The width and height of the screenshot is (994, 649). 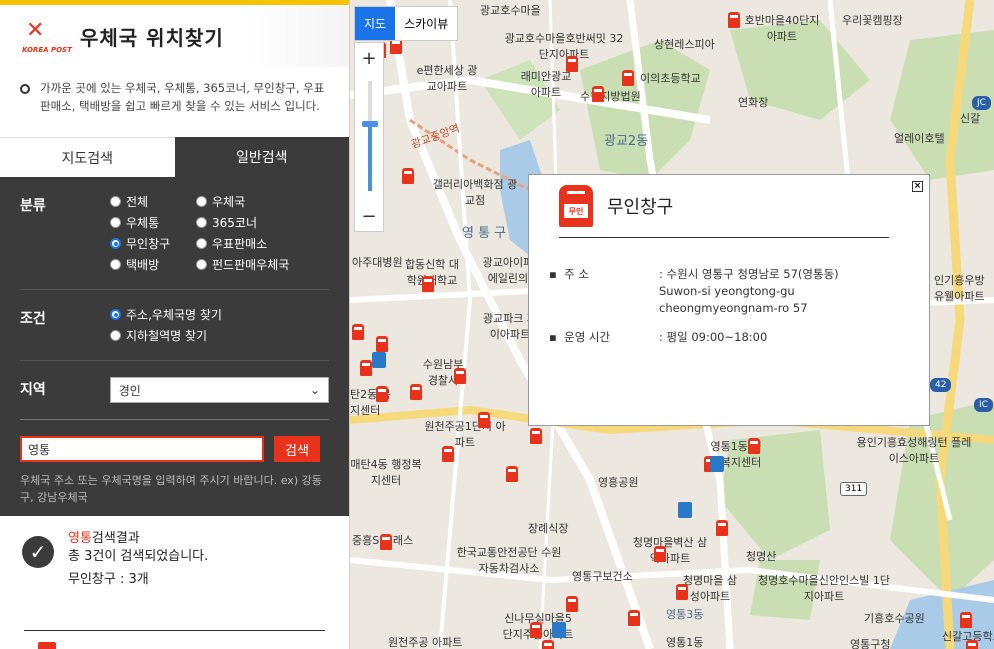 I want to click on map-label: 원천주공1단지 아파트, so click(x=465, y=434).